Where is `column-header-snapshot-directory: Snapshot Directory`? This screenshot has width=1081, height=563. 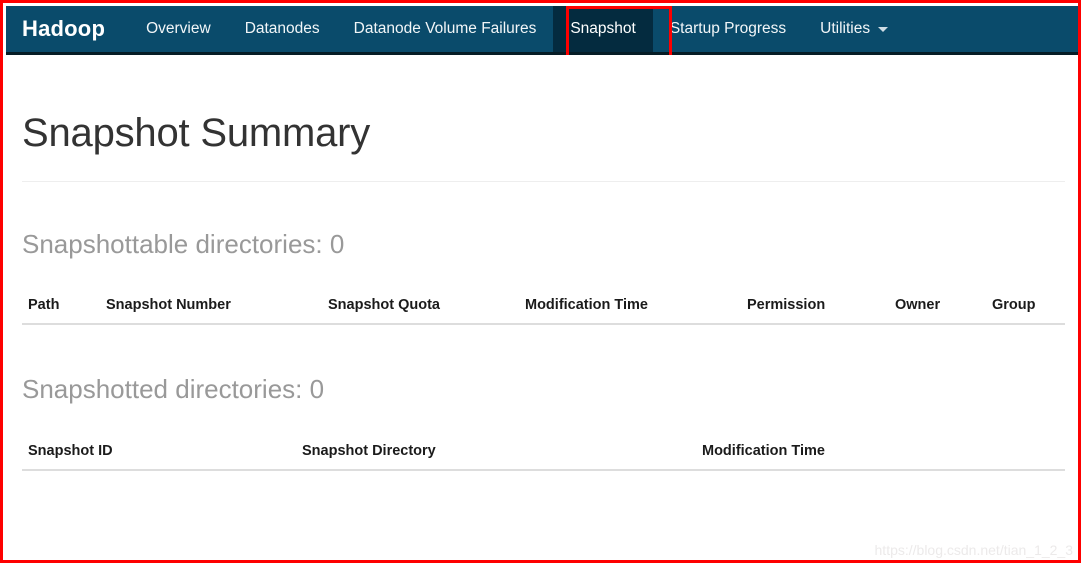
column-header-snapshot-directory: Snapshot Directory is located at coordinates (502, 453).